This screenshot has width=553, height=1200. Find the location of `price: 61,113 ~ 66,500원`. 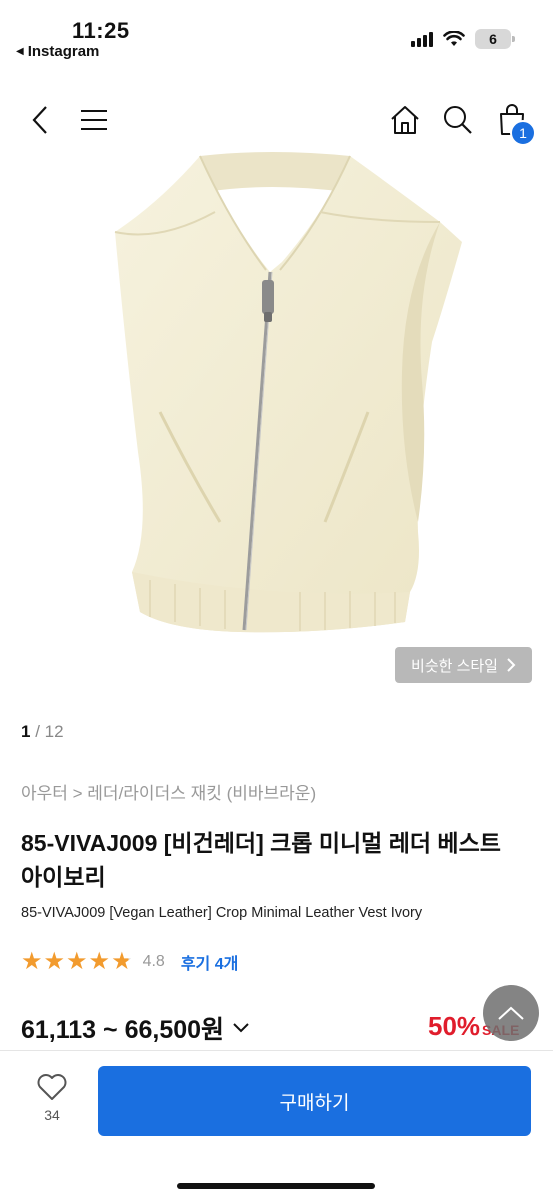

price: 61,113 ~ 66,500원 is located at coordinates (123, 1030).